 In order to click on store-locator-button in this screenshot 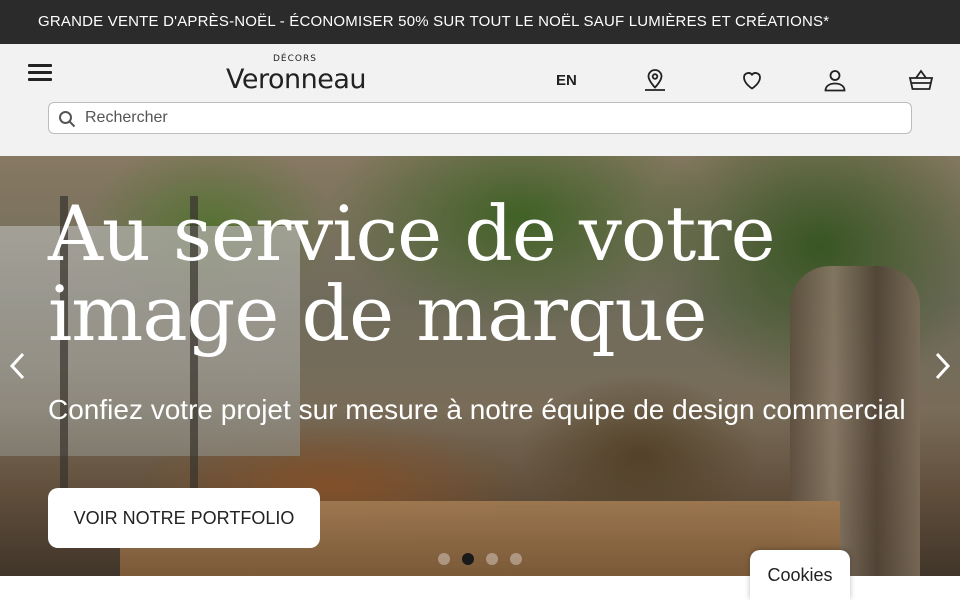, I will do `click(655, 80)`.